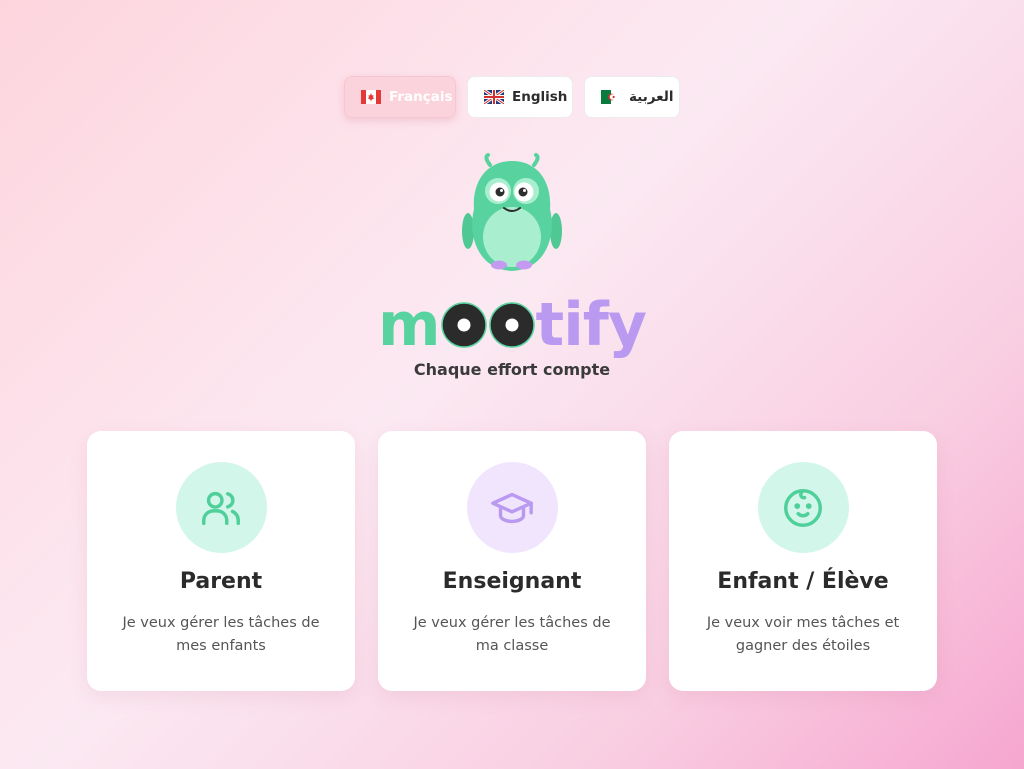 The width and height of the screenshot is (1024, 769). What do you see at coordinates (409, 325) in the screenshot?
I see `logo-letter-m: m` at bounding box center [409, 325].